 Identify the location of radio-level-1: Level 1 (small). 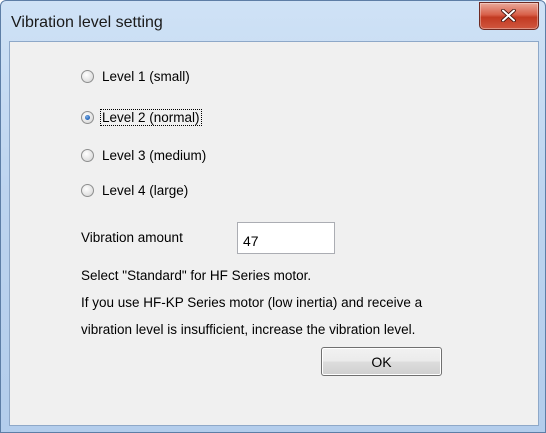
(136, 76).